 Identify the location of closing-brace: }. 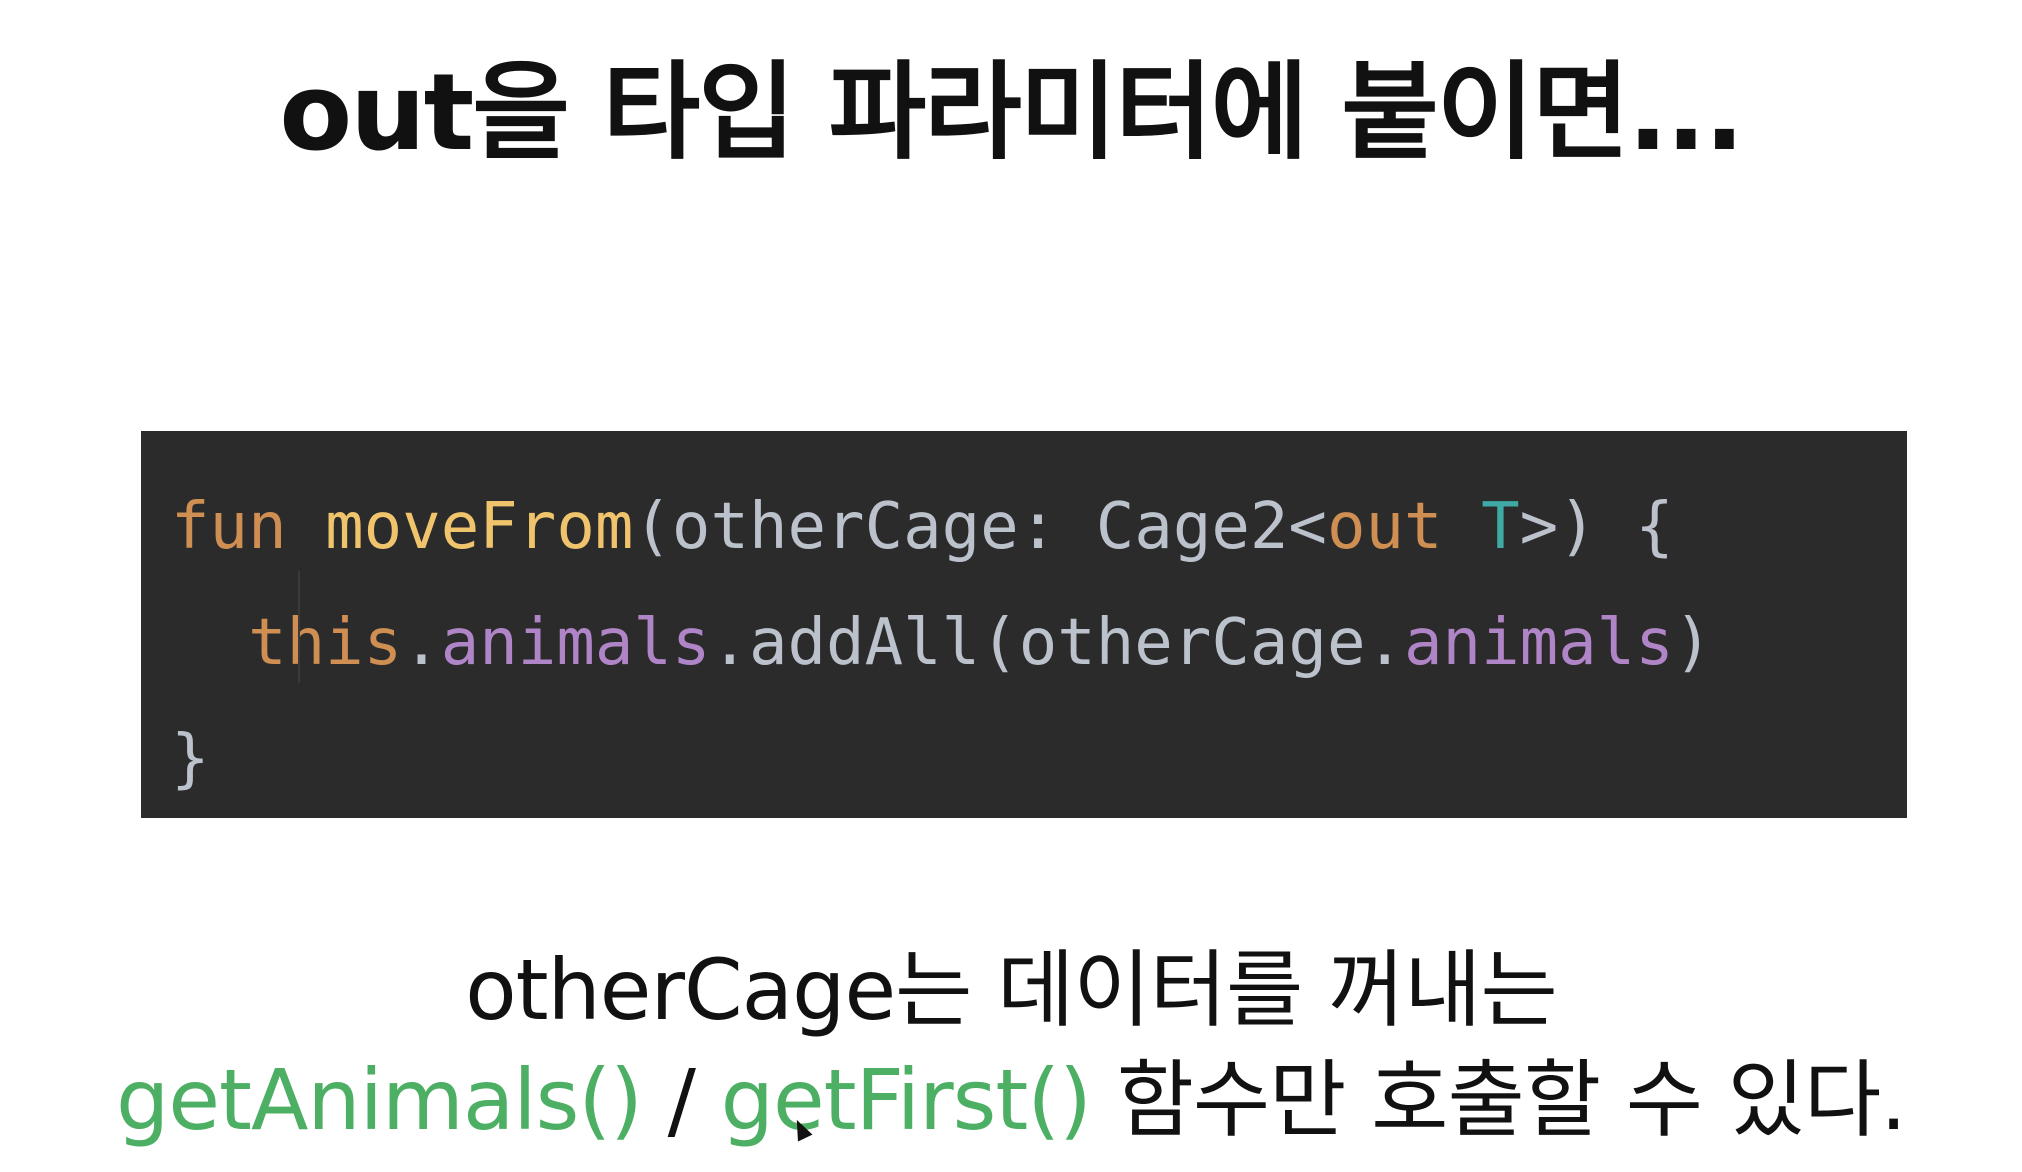
(190, 759).